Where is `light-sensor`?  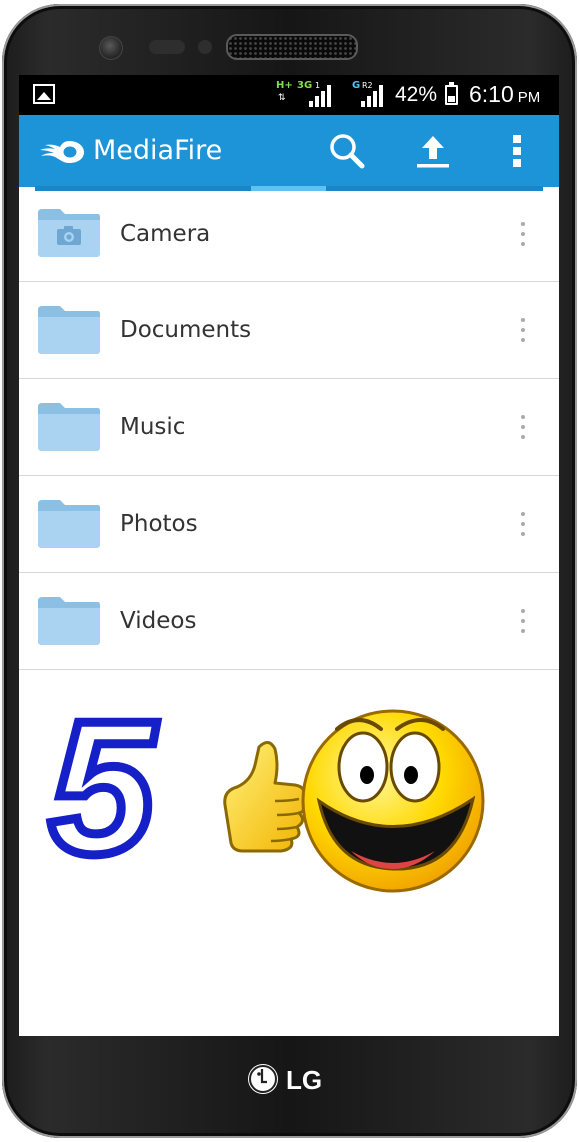
light-sensor is located at coordinates (205, 47).